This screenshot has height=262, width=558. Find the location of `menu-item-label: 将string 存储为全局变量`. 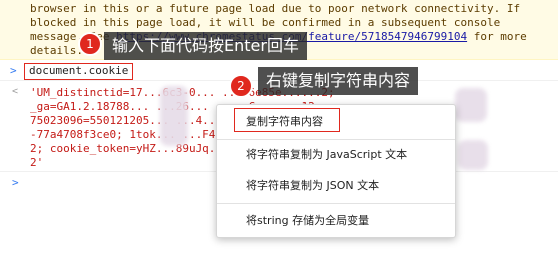

menu-item-label: 将string 存储为全局变量 is located at coordinates (308, 220).